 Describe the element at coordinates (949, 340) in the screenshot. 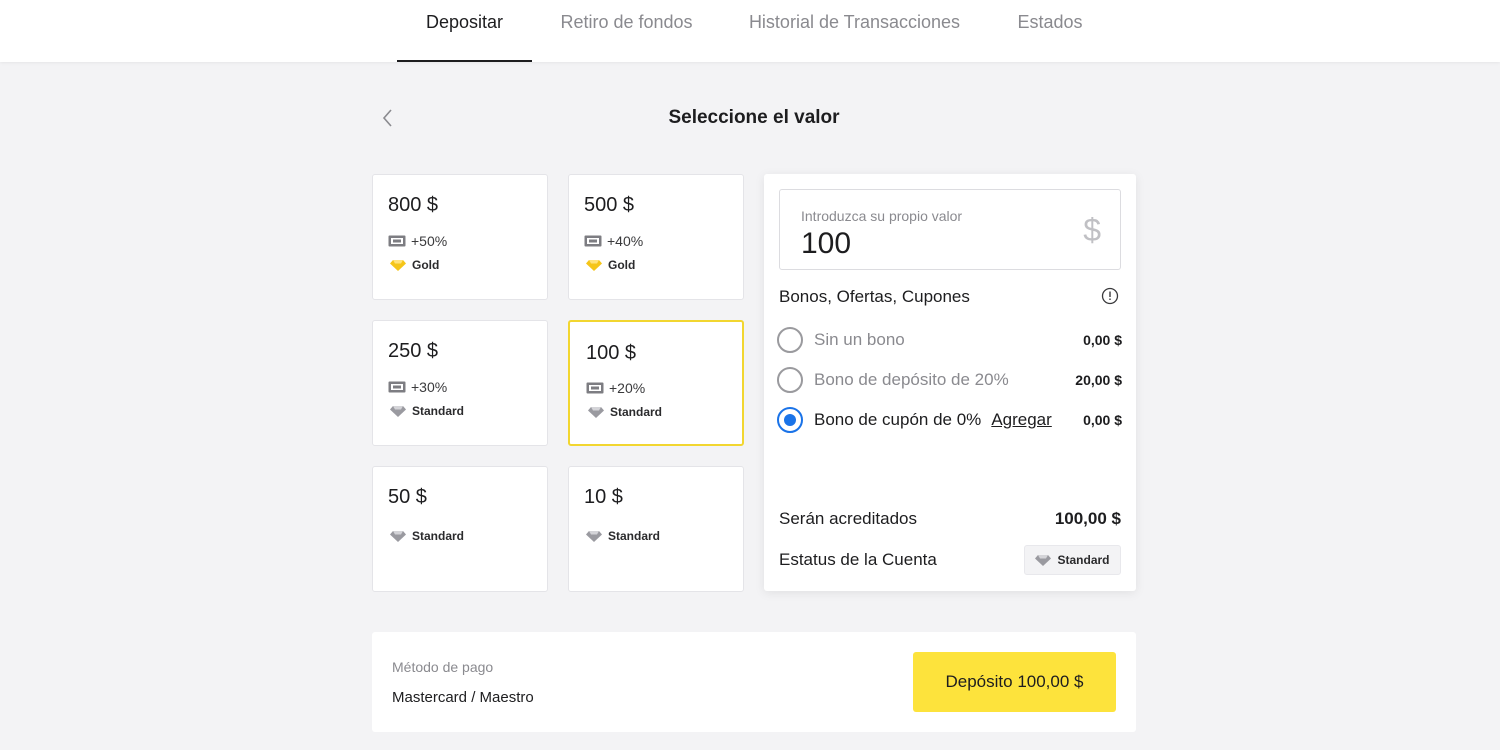

I see `bonus-option-none: Sin un bono 0,00 $` at that location.